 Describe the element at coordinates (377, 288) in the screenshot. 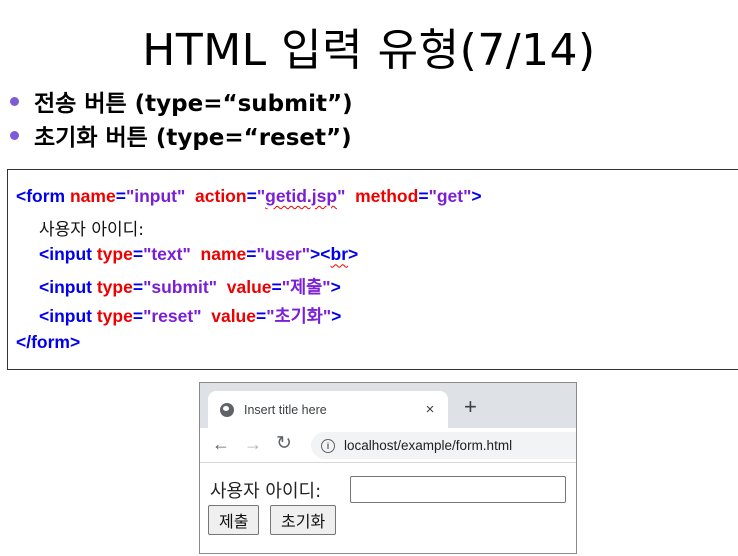

I see `code-line-input-submit: <input type="submit" value="제출">` at that location.